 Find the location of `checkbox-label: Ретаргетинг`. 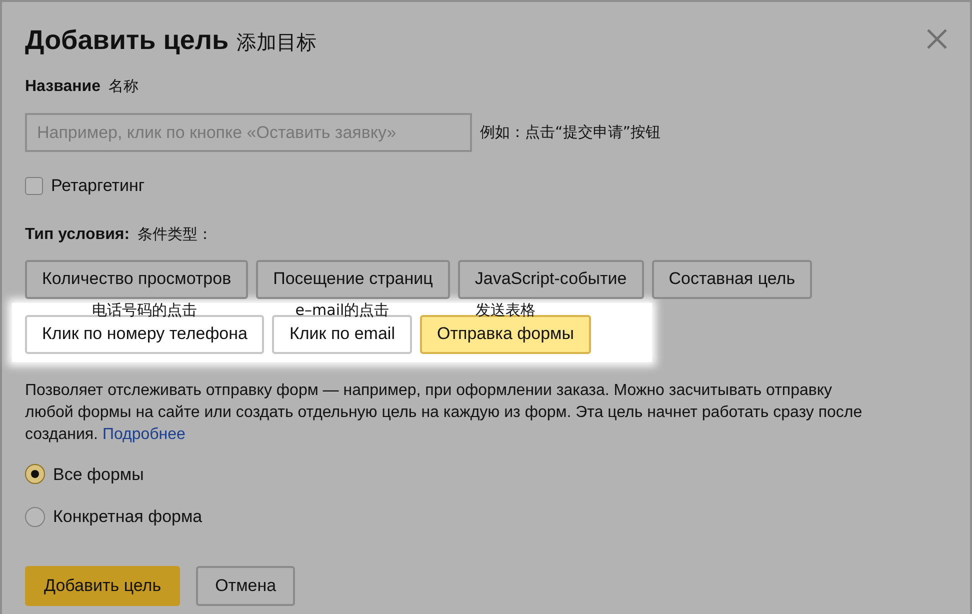

checkbox-label: Ретаргетинг is located at coordinates (98, 186).